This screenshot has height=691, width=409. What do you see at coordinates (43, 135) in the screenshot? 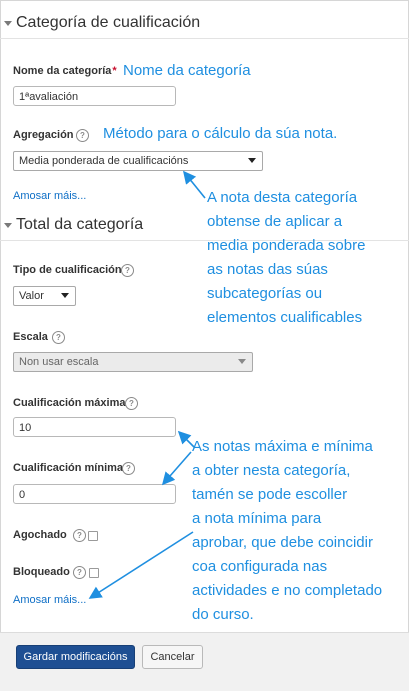
I see `aggregation-label: Agregación` at bounding box center [43, 135].